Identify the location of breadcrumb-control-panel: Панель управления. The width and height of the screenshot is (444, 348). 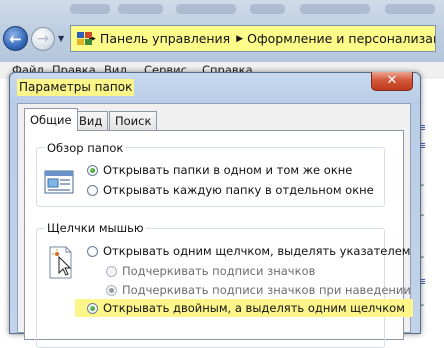
(165, 38).